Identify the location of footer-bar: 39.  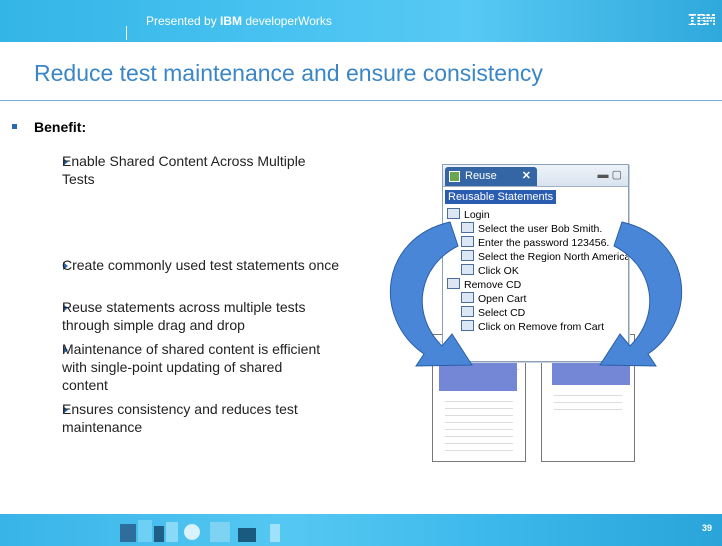
(361, 530).